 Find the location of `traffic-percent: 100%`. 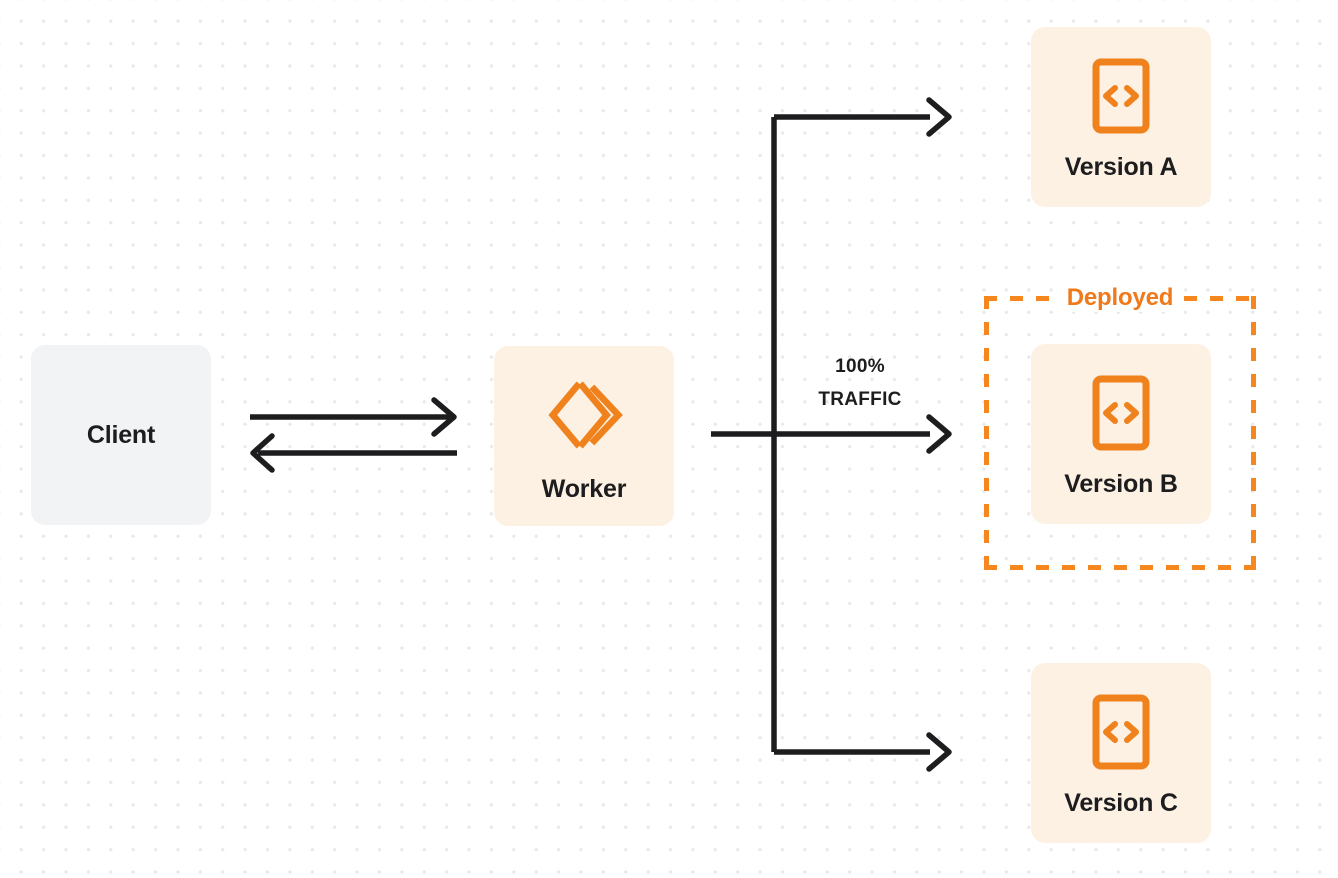

traffic-percent: 100% is located at coordinates (860, 366).